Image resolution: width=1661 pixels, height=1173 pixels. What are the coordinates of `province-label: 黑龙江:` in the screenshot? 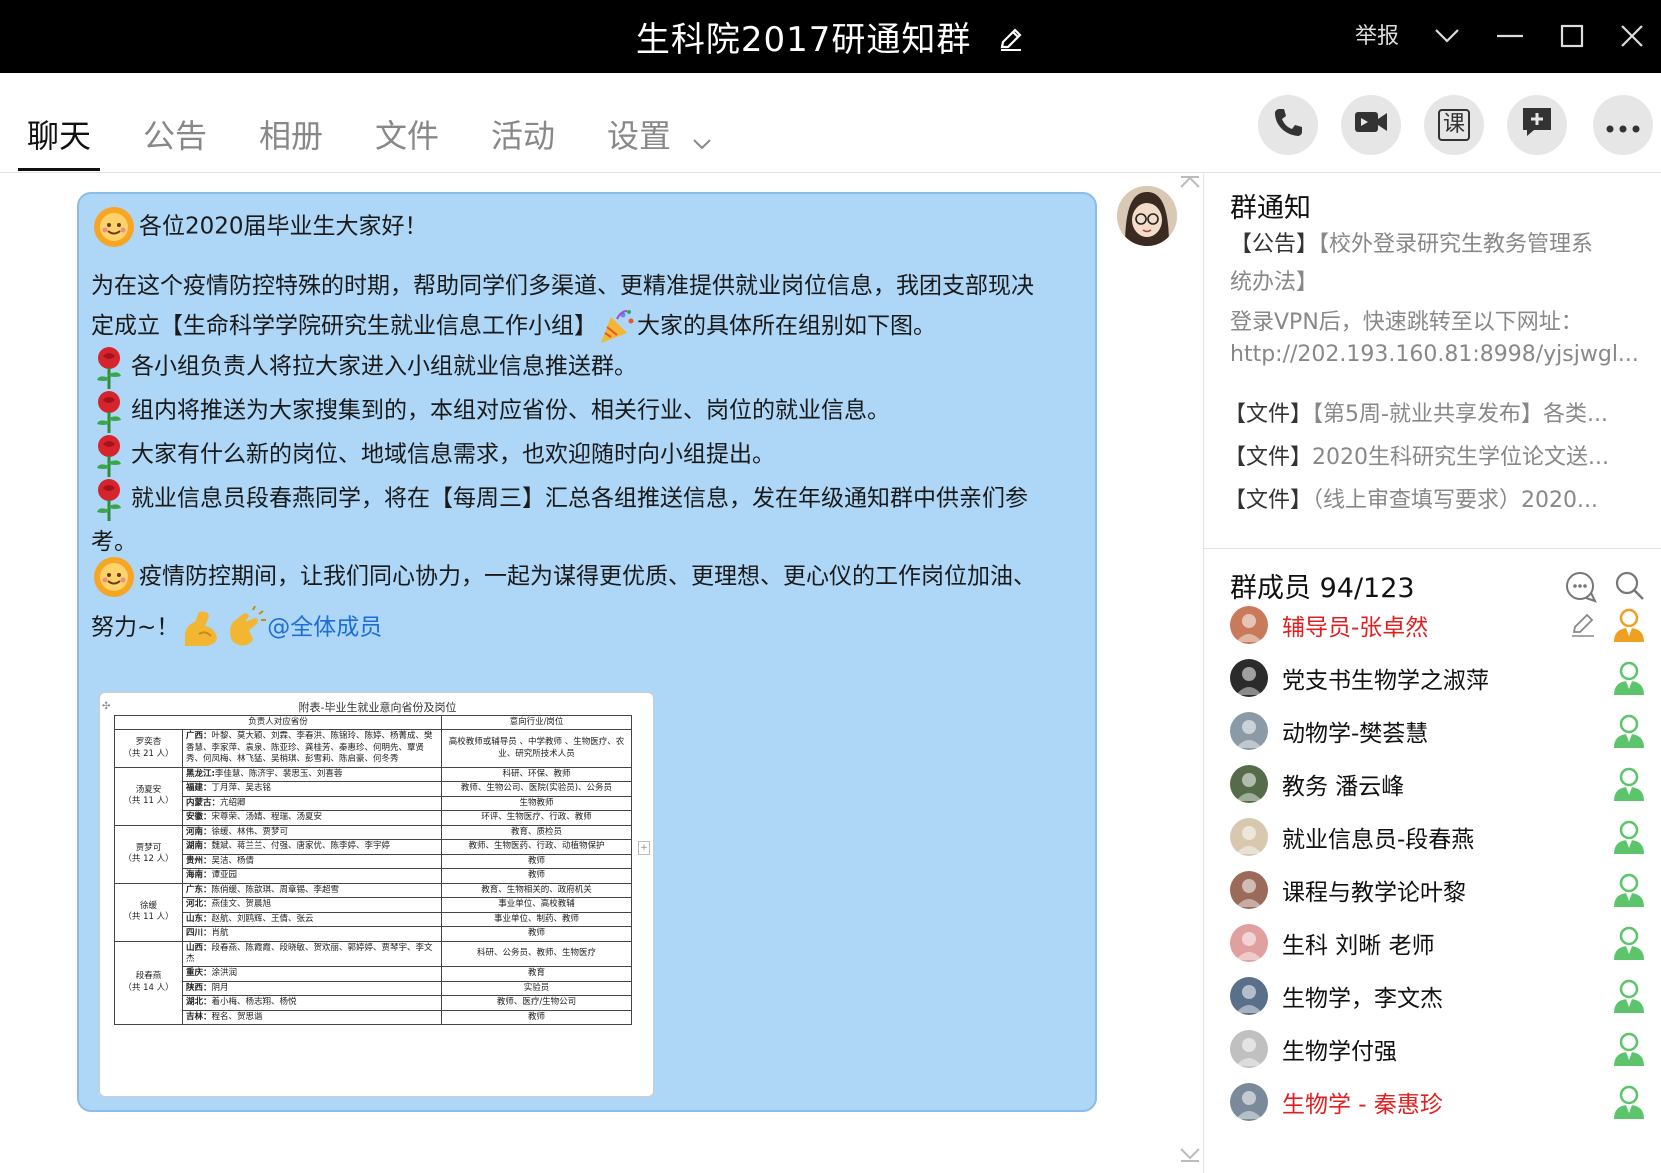 It's located at (200, 773).